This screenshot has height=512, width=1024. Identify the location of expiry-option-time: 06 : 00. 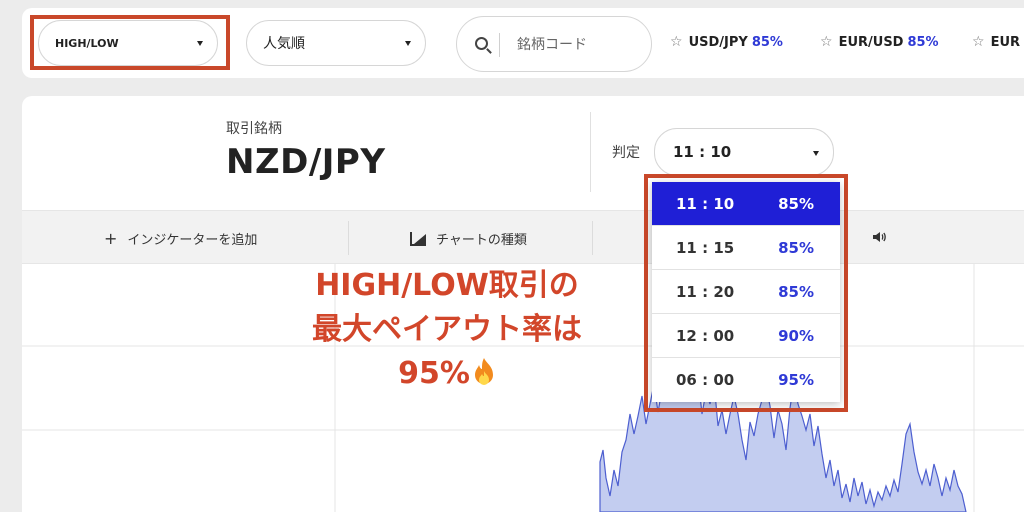
(705, 380).